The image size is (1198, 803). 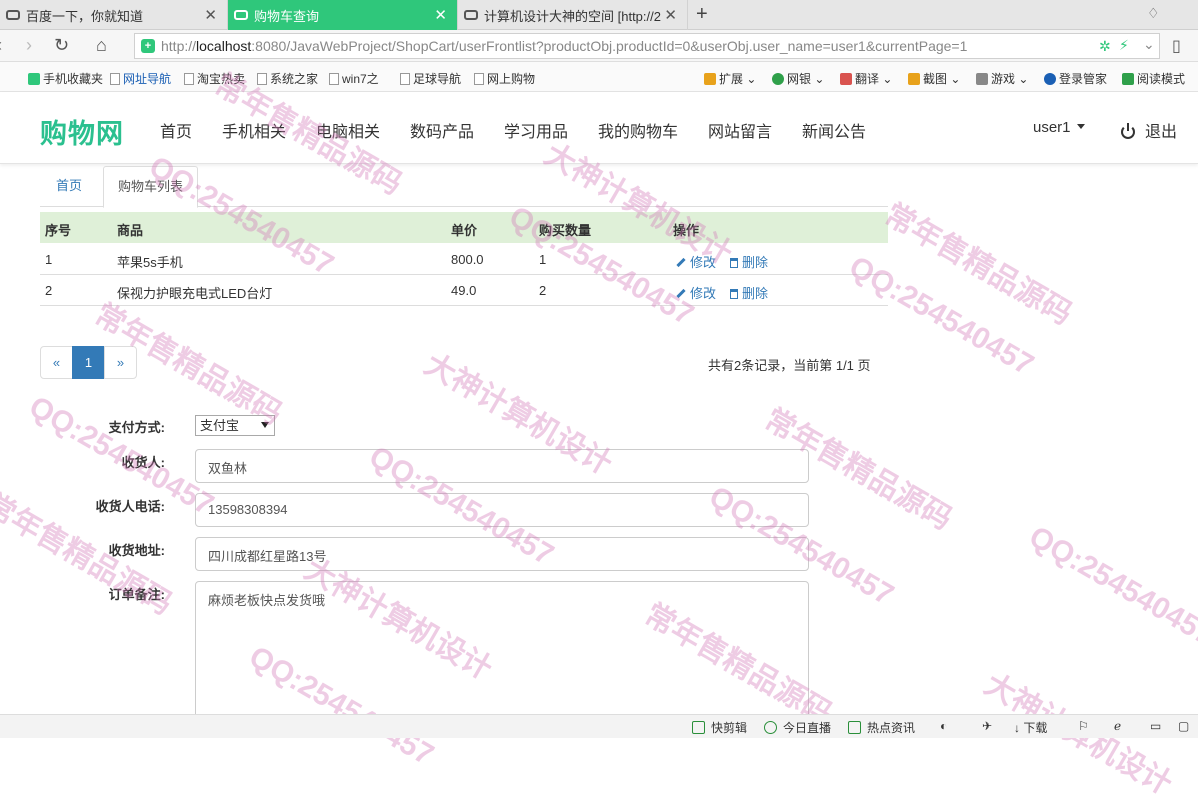 I want to click on memo-label: 订单备注:, so click(x=136, y=594).